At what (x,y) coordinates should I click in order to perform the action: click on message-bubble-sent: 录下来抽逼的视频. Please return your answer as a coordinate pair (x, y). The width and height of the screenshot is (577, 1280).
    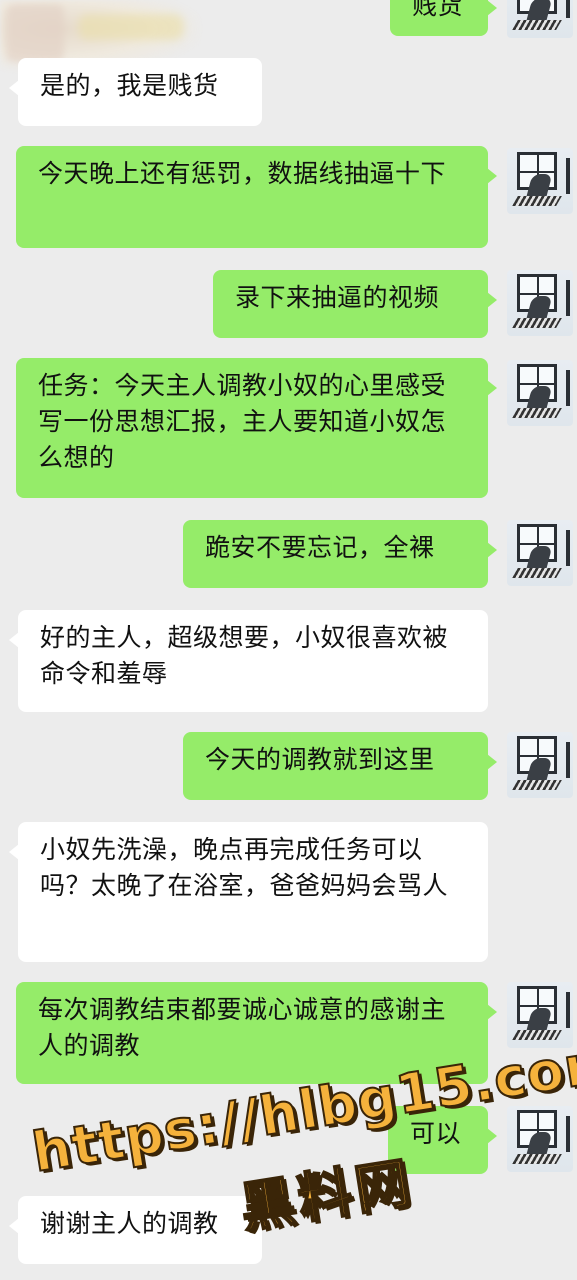
    Looking at the image, I should click on (355, 304).